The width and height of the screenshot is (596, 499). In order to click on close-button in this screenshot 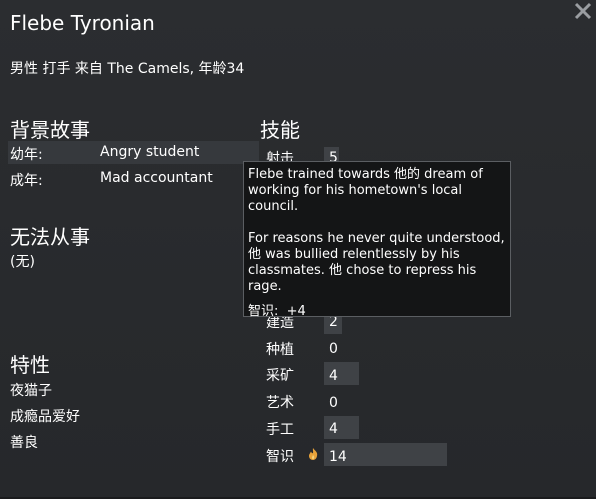, I will do `click(583, 11)`.